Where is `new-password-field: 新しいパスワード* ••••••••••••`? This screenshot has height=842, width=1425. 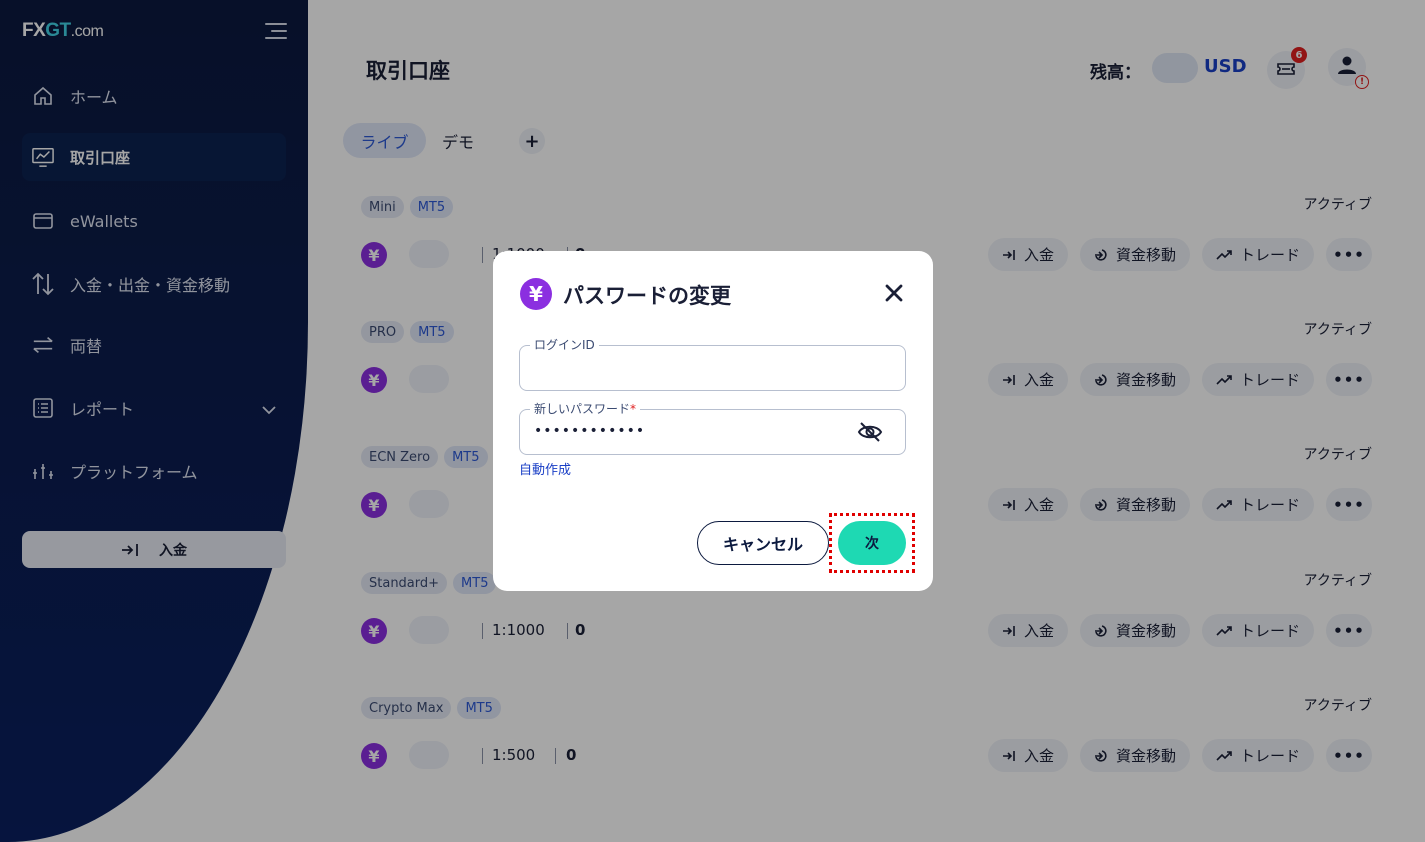
new-password-field: 新しいパスワード* •••••••••••• is located at coordinates (712, 427).